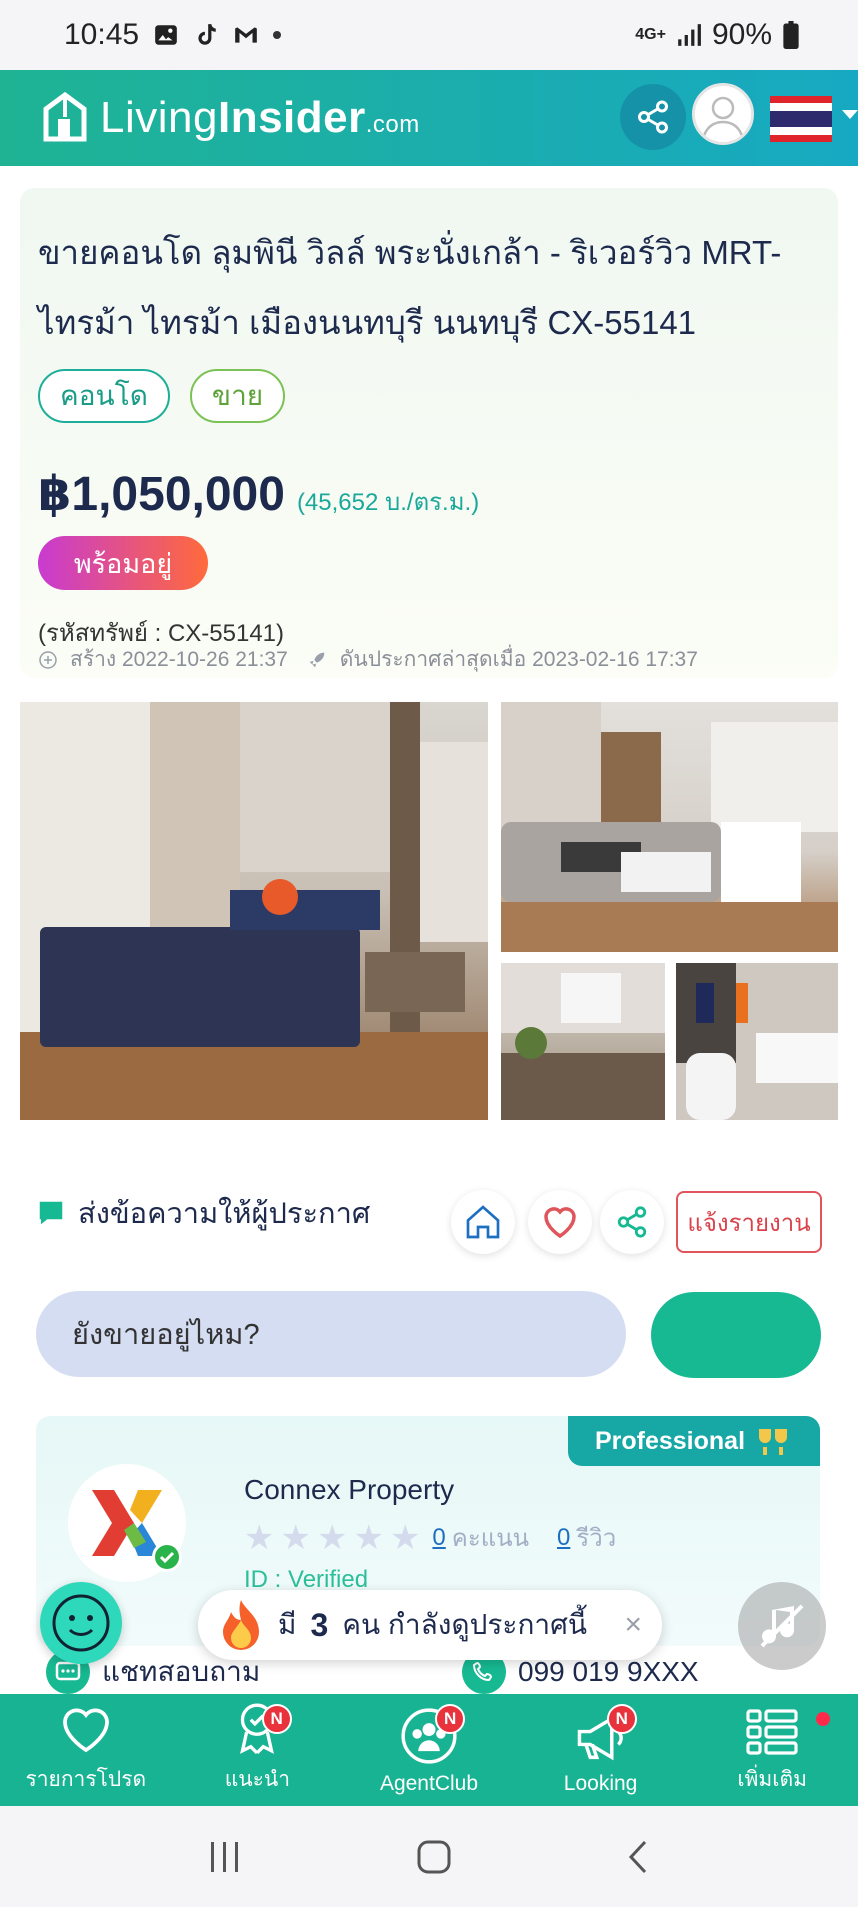 The width and height of the screenshot is (858, 1907). I want to click on thai-flag-icon, so click(801, 119).